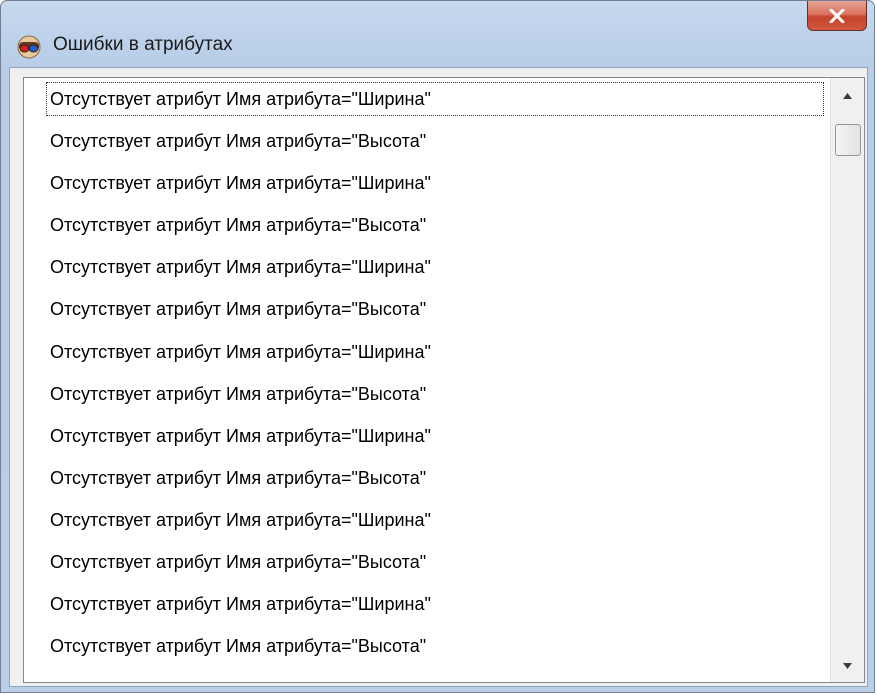 The height and width of the screenshot is (695, 877). What do you see at coordinates (143, 44) in the screenshot?
I see `window-title: Ошибки в атрибутах` at bounding box center [143, 44].